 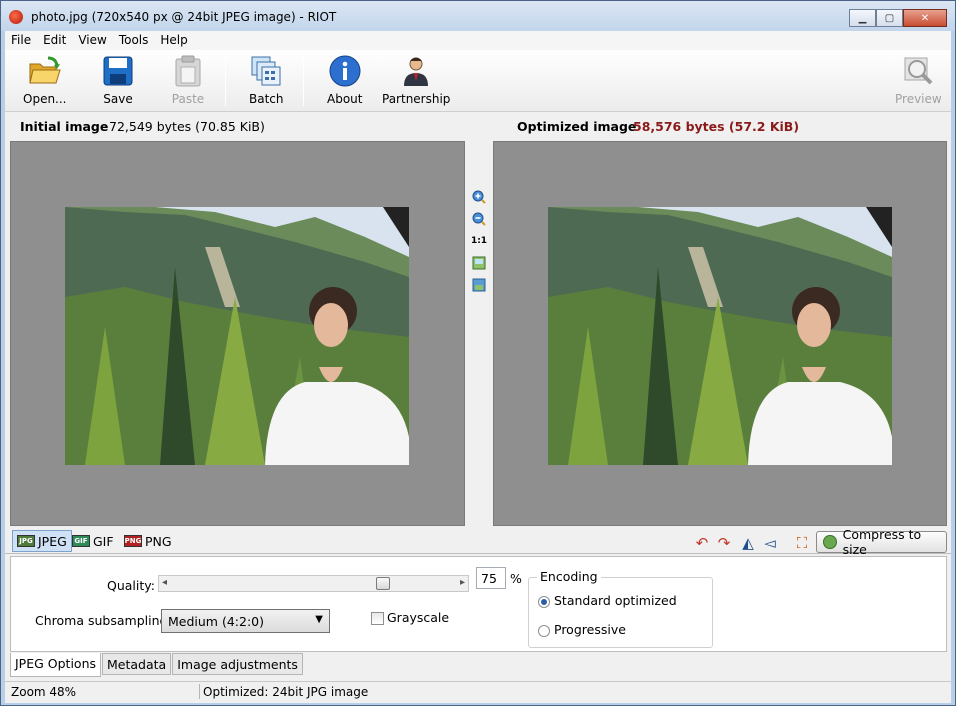 What do you see at coordinates (479, 263) in the screenshot?
I see `fit-image-icon` at bounding box center [479, 263].